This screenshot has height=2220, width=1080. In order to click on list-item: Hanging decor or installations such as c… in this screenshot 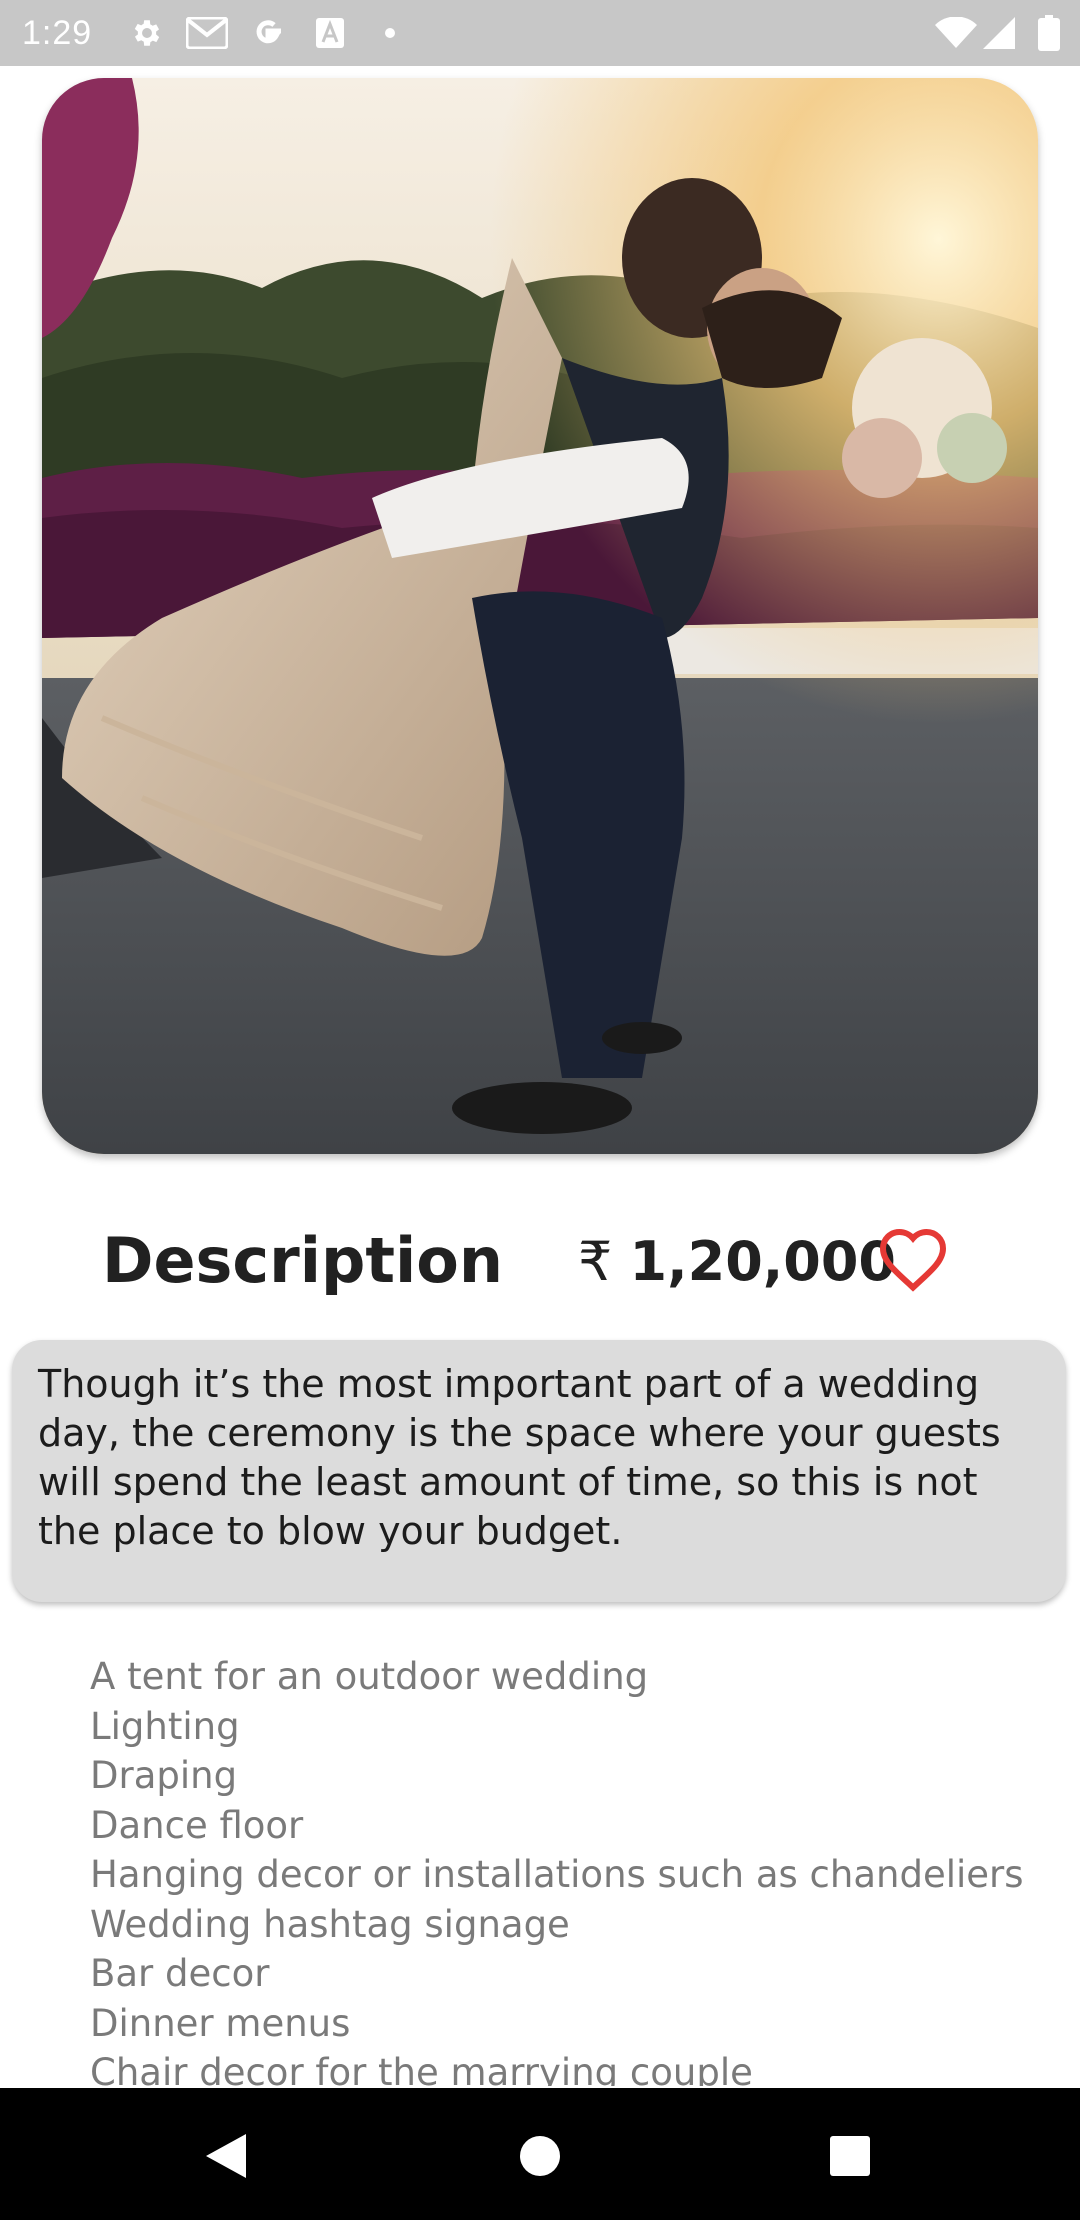, I will do `click(557, 1874)`.